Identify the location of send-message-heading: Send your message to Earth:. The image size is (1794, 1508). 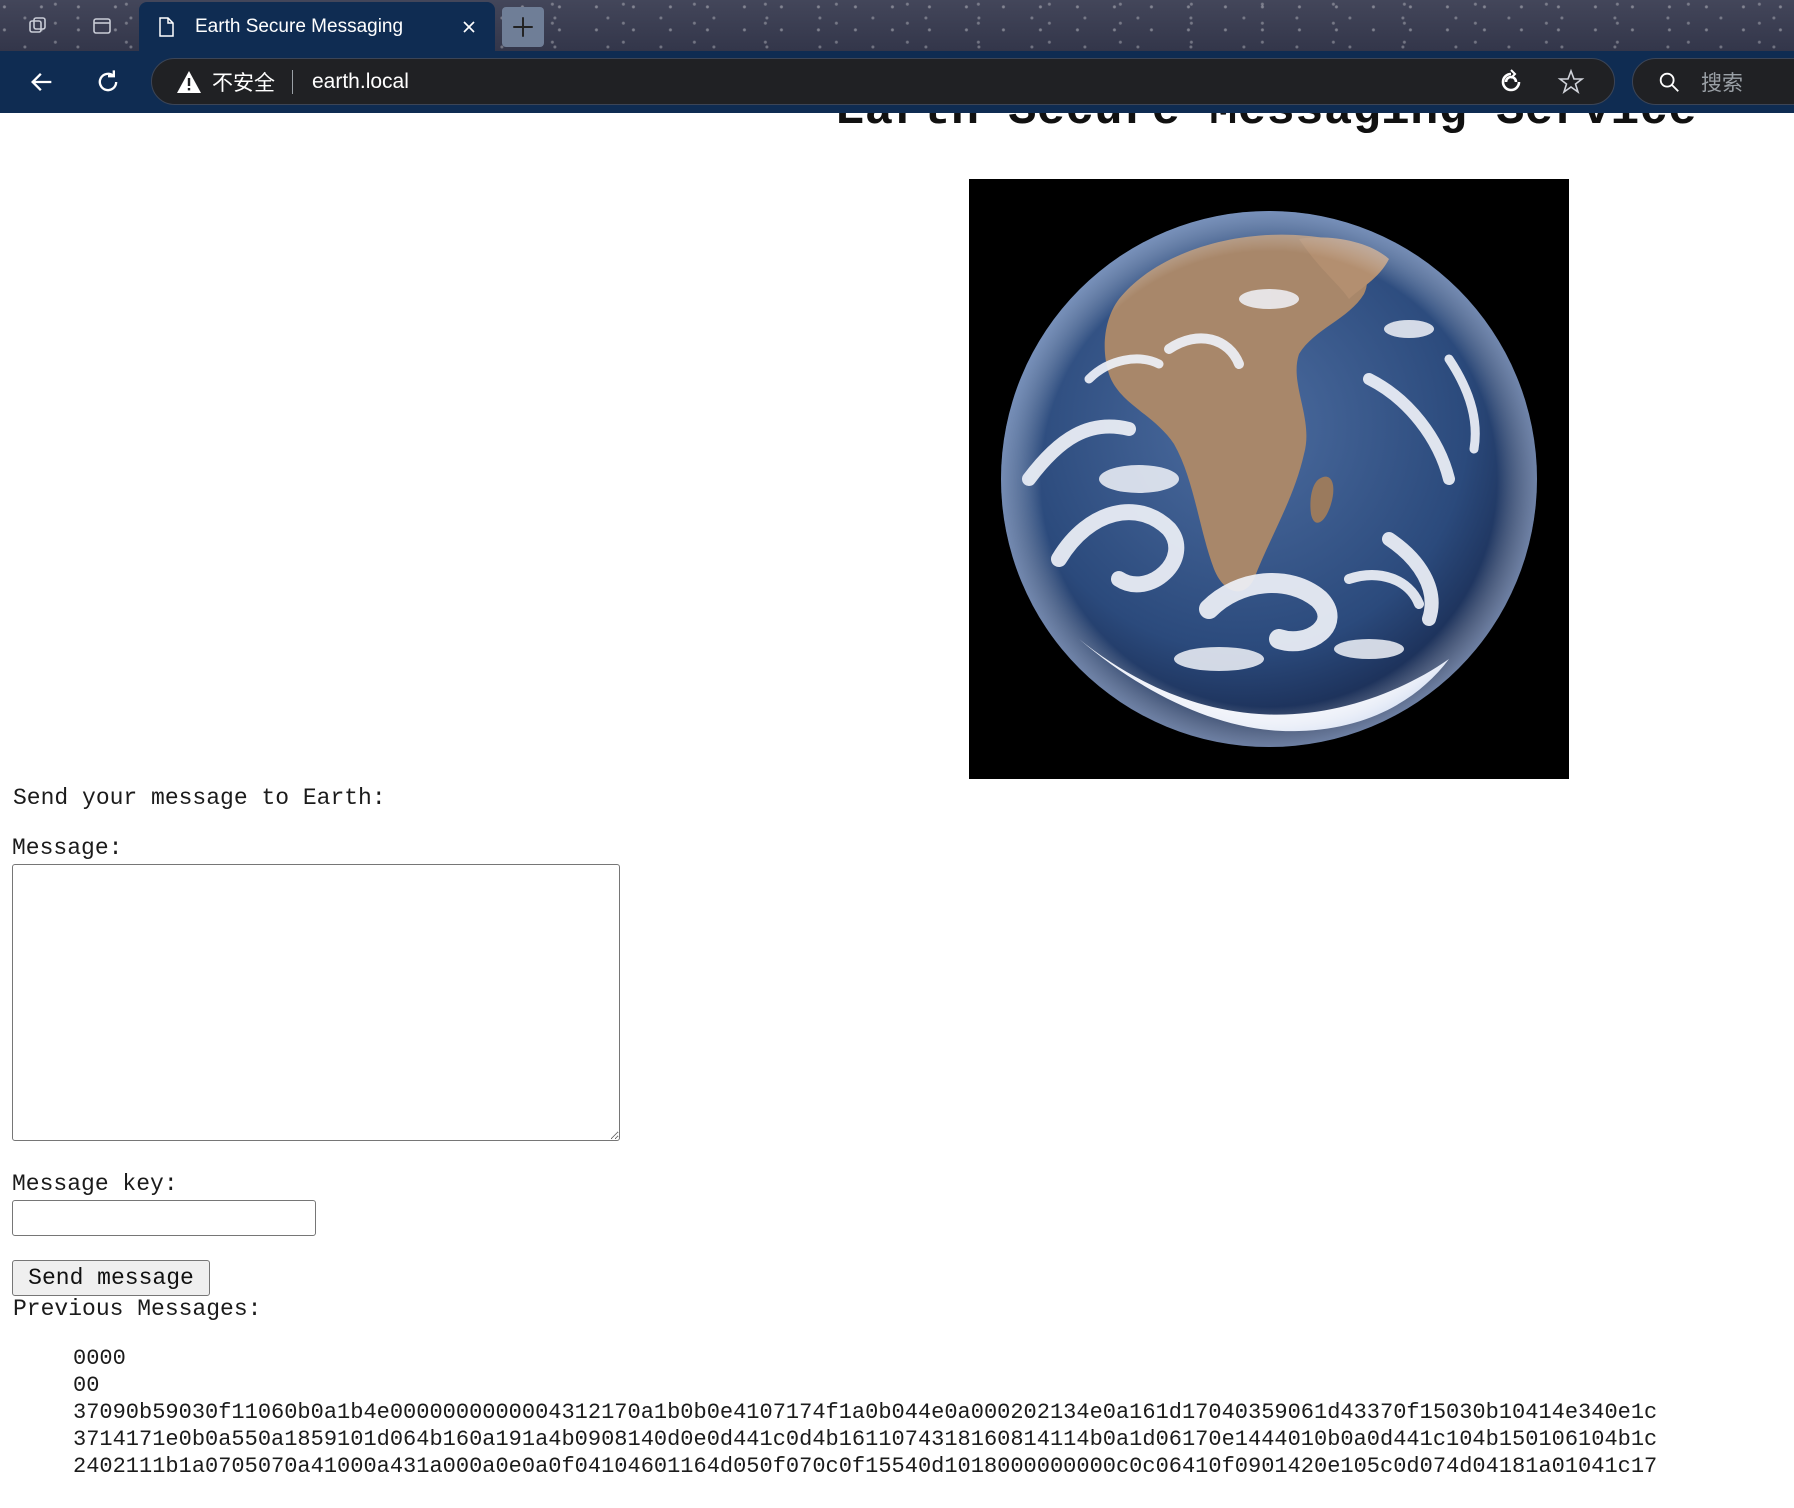
(199, 798).